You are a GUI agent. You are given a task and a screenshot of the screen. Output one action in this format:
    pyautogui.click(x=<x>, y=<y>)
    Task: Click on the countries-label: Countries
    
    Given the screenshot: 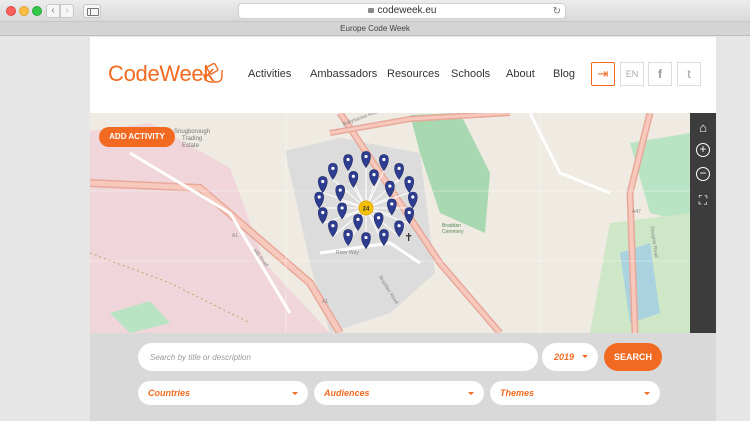 What is the action you would take?
    pyautogui.click(x=169, y=393)
    